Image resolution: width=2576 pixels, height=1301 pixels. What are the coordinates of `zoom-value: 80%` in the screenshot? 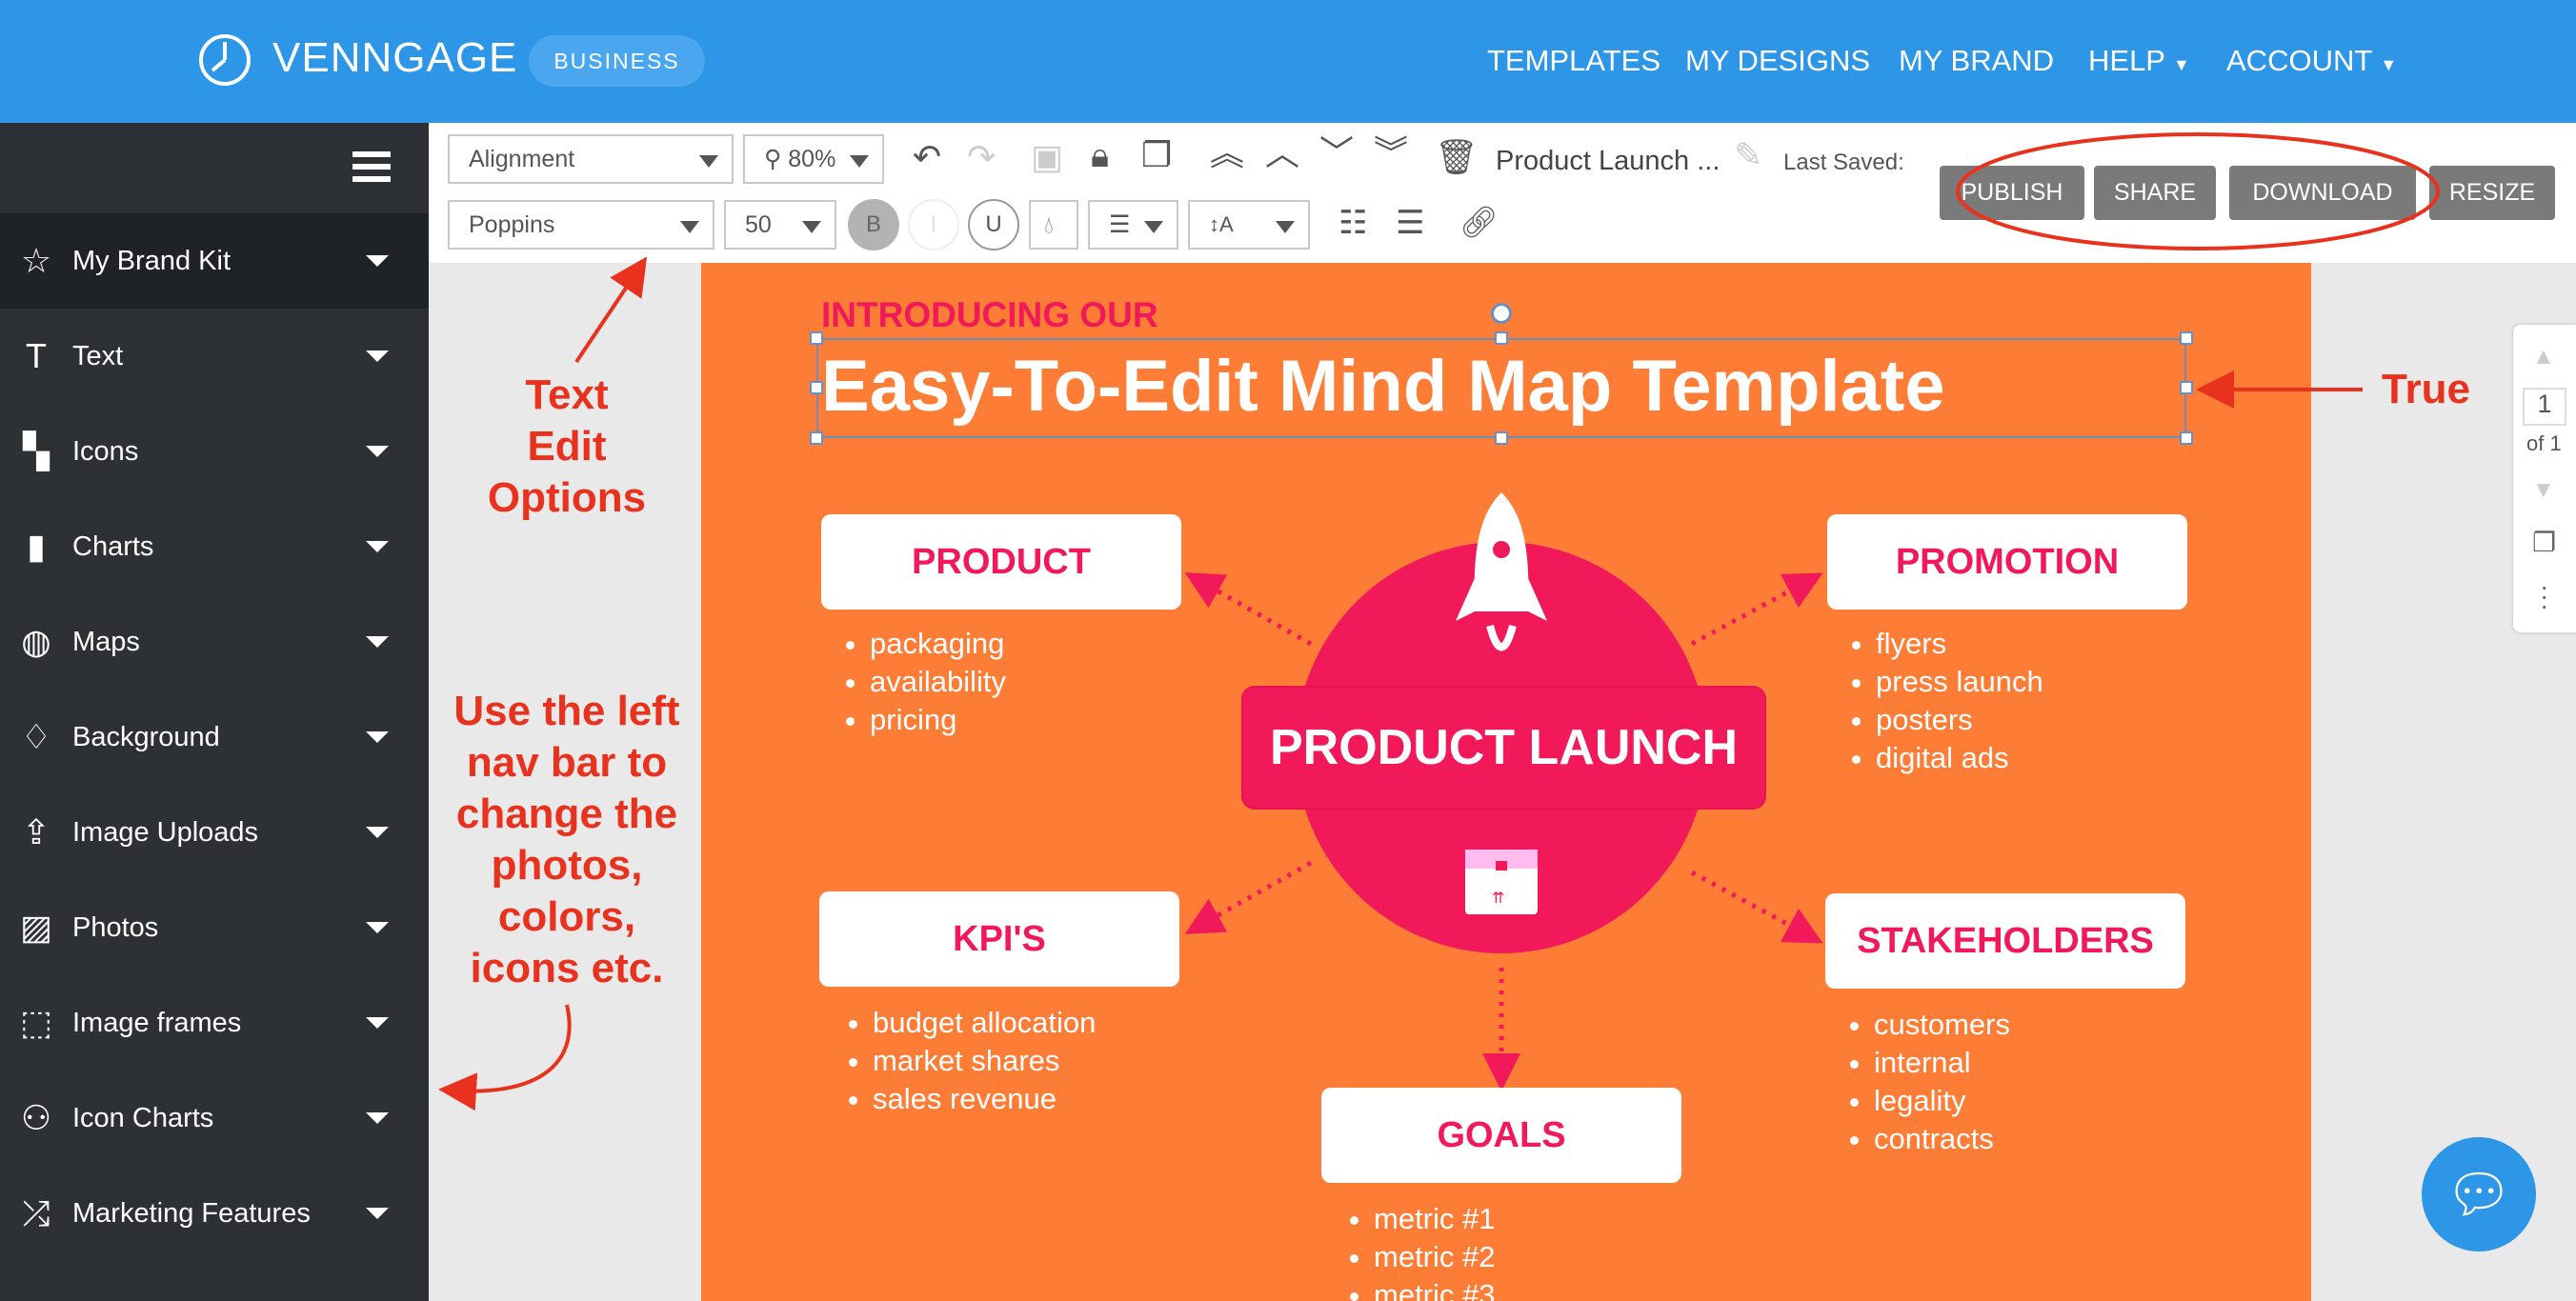 It's located at (812, 158).